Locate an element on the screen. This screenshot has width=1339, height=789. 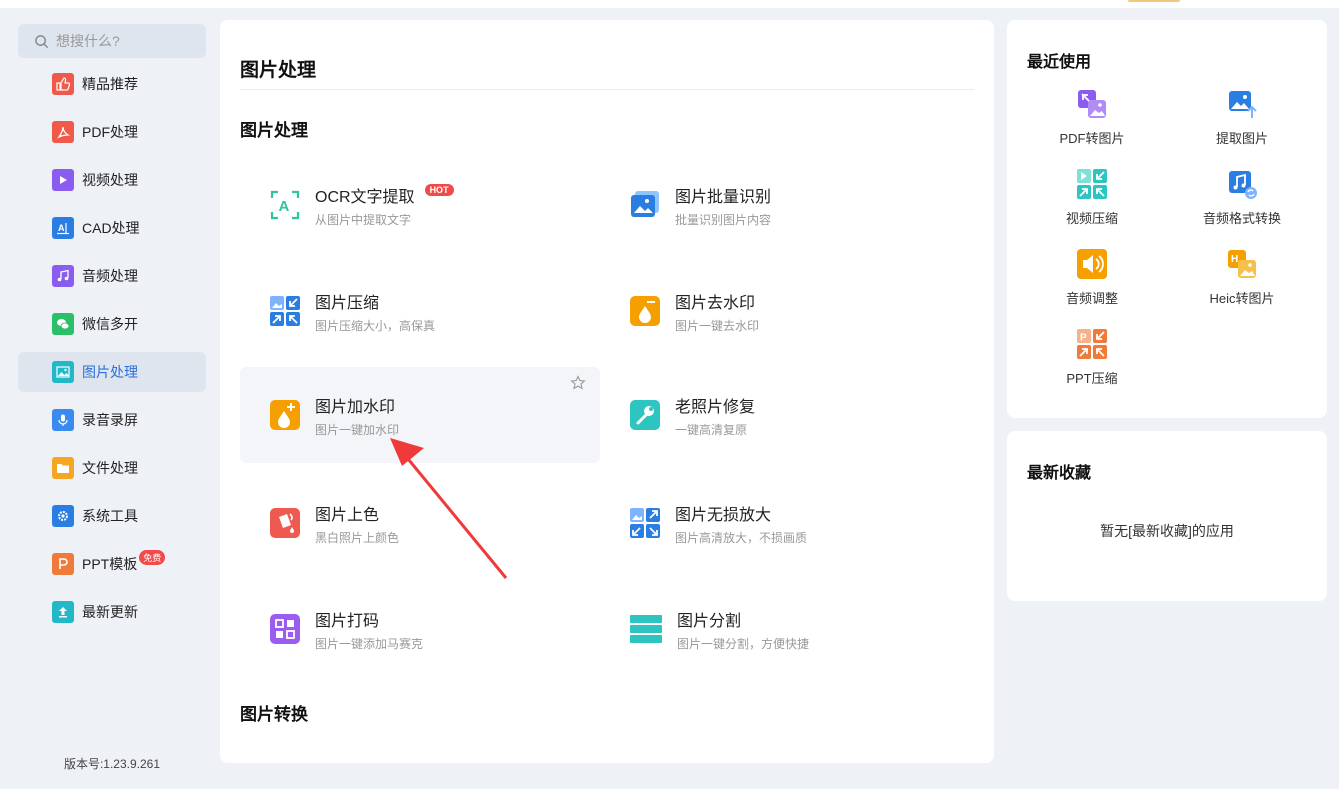
tile-title: 图片分割 is located at coordinates (709, 621).